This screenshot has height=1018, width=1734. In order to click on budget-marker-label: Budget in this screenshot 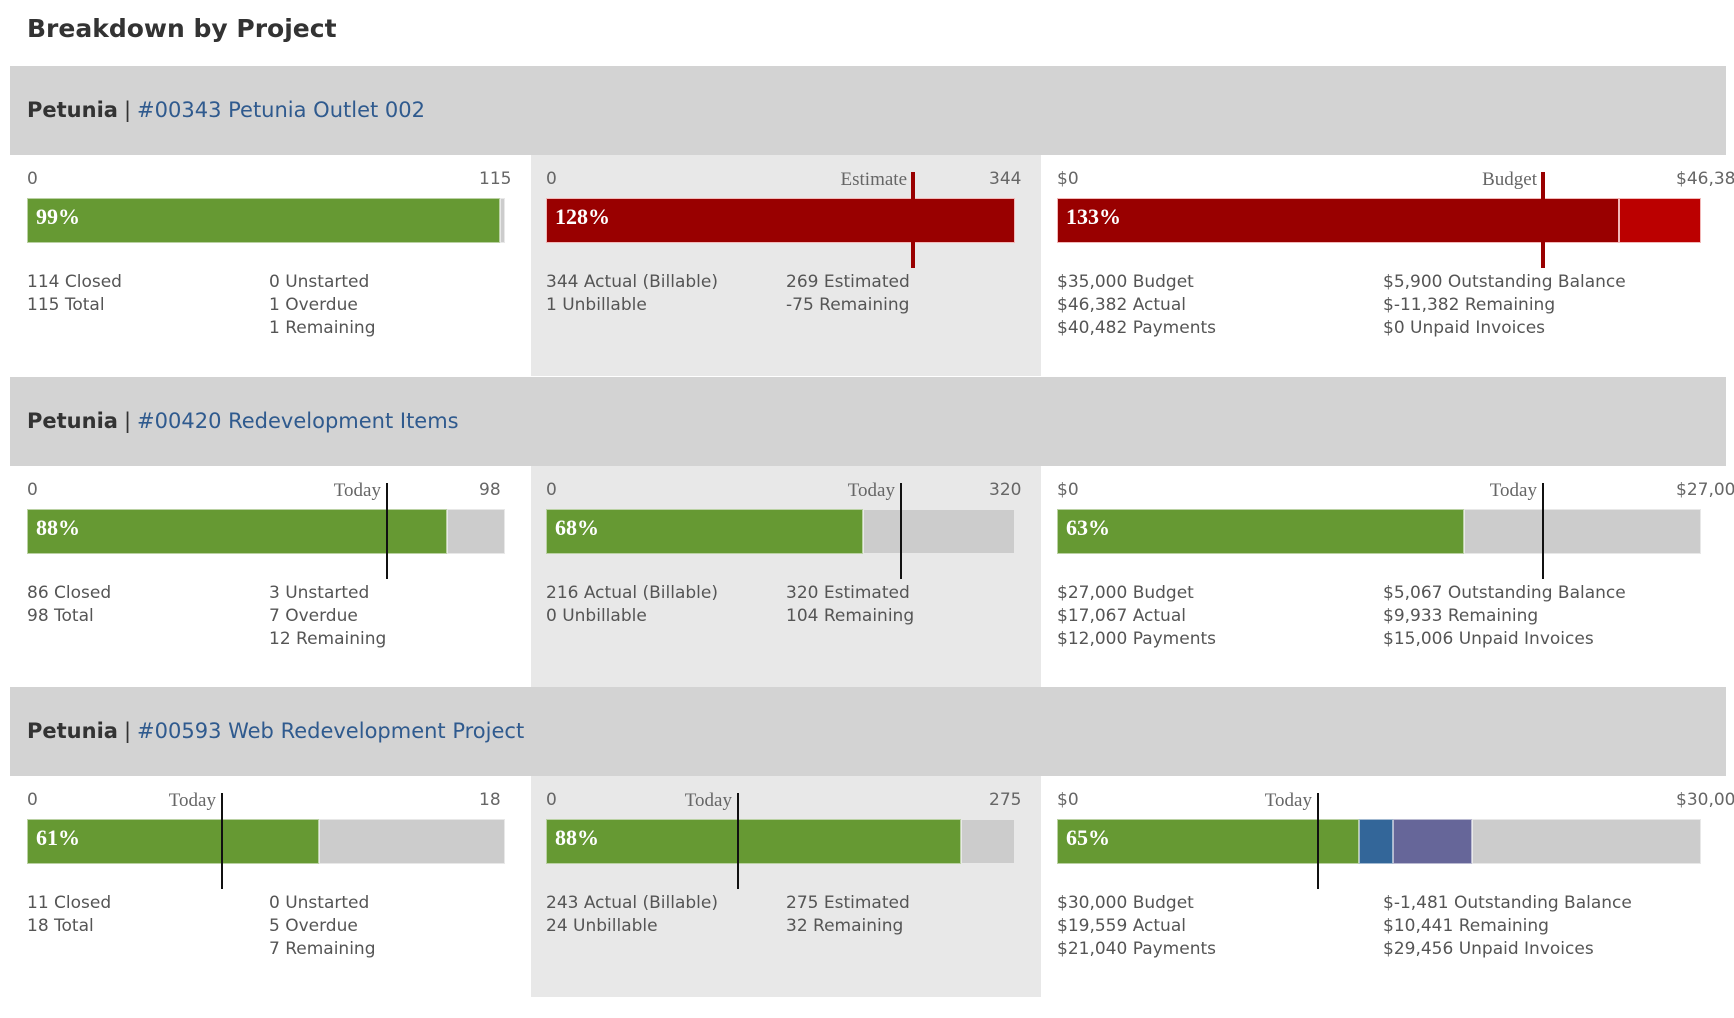, I will do `click(1509, 179)`.